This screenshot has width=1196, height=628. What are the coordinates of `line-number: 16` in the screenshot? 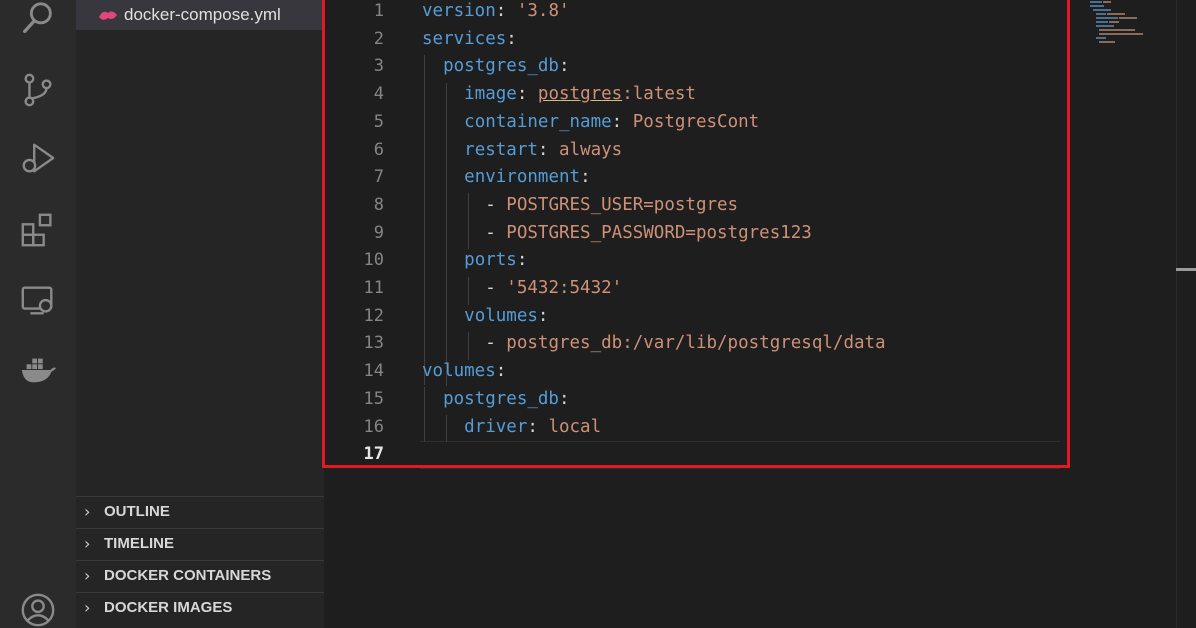 It's located at (373, 426).